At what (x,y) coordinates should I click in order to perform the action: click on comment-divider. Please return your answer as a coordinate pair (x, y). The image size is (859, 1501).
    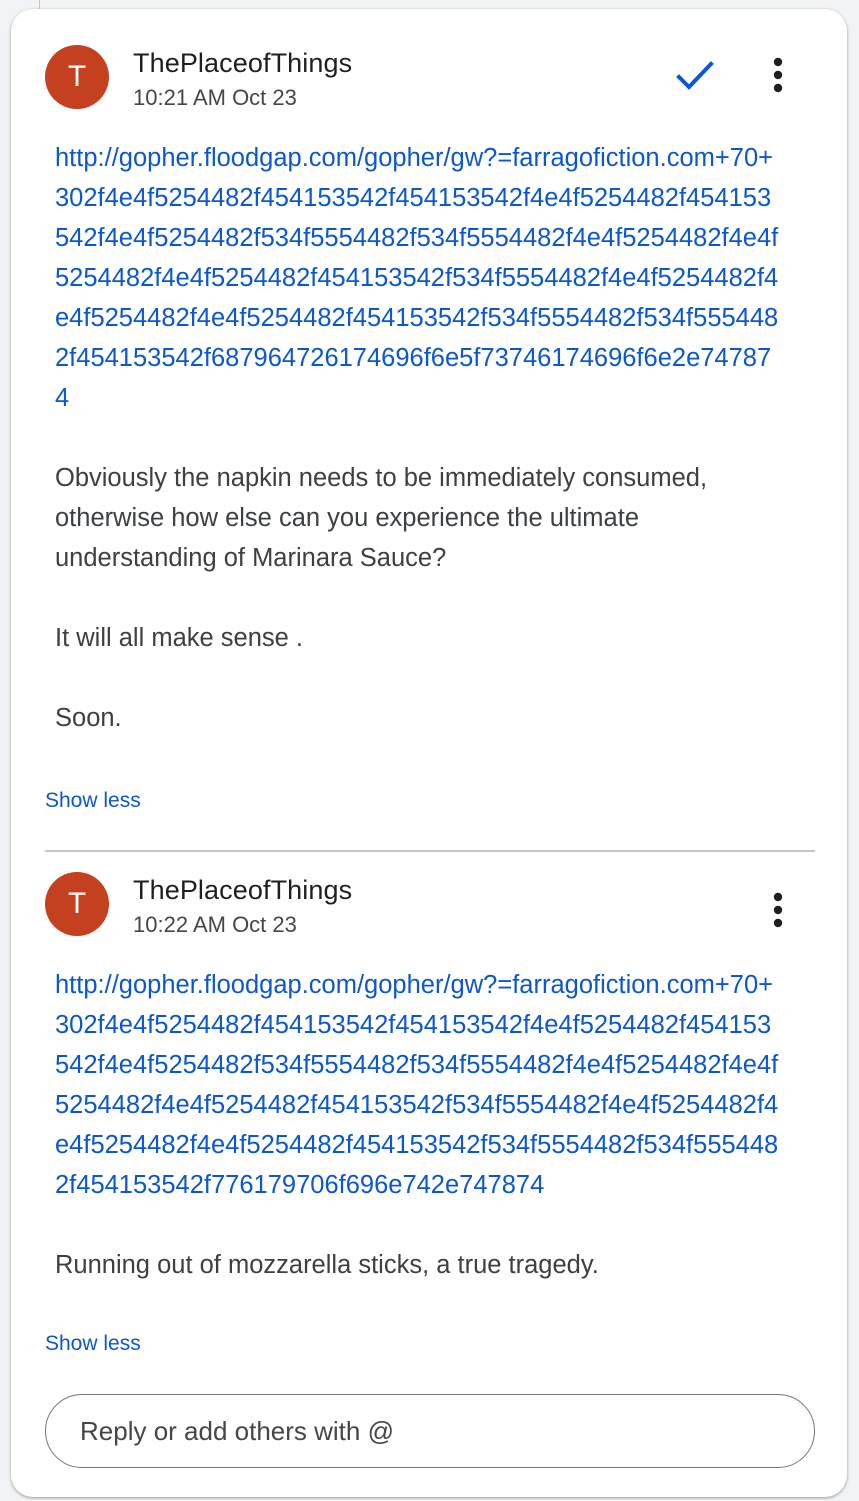
    Looking at the image, I should click on (430, 851).